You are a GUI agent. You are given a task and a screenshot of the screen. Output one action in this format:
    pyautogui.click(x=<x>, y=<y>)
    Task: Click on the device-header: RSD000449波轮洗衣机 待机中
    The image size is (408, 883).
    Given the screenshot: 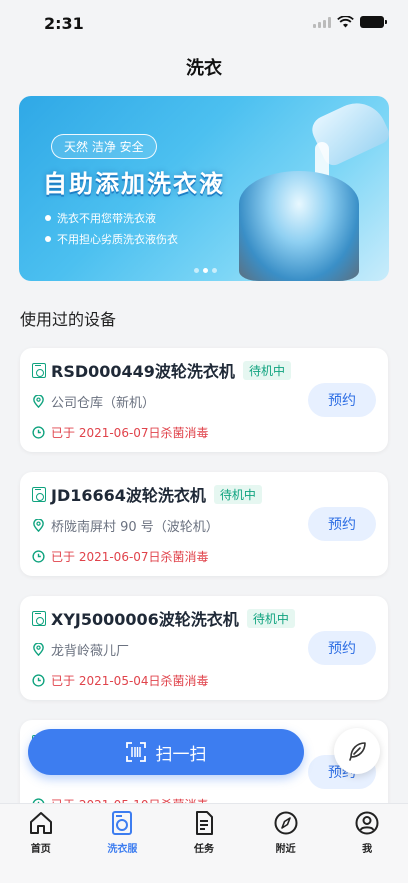 What is the action you would take?
    pyautogui.click(x=161, y=370)
    